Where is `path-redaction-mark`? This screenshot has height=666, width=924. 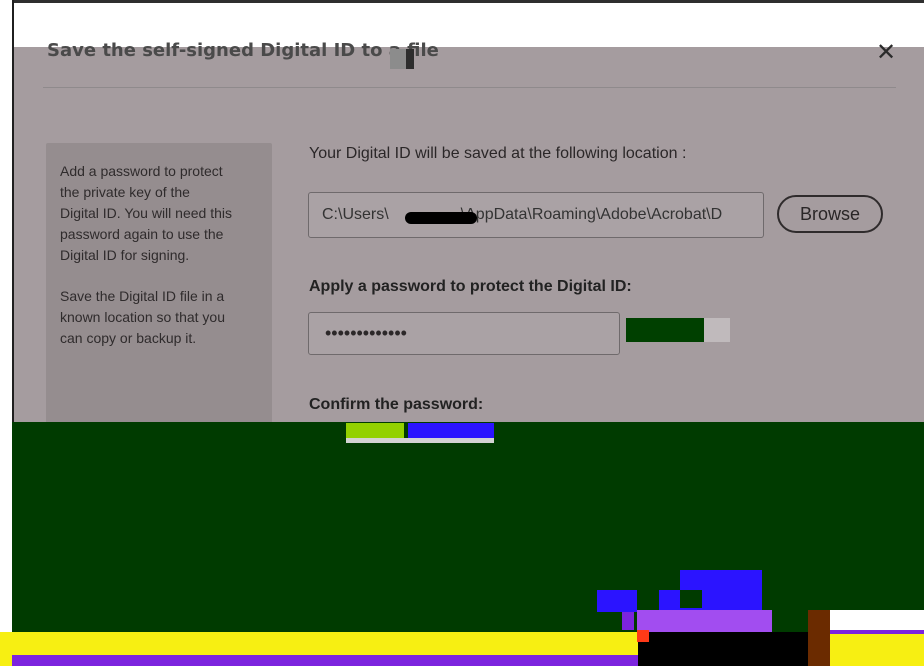
path-redaction-mark is located at coordinates (441, 218).